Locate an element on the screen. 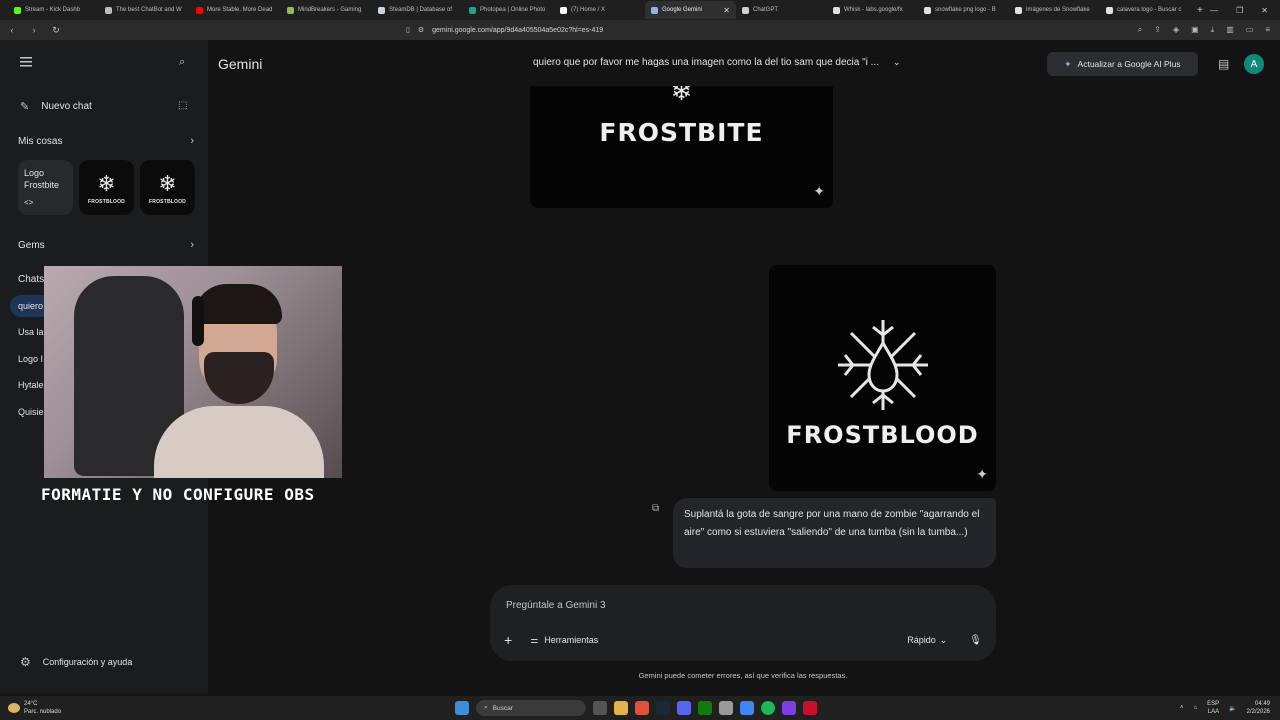  start-icon is located at coordinates (462, 708).